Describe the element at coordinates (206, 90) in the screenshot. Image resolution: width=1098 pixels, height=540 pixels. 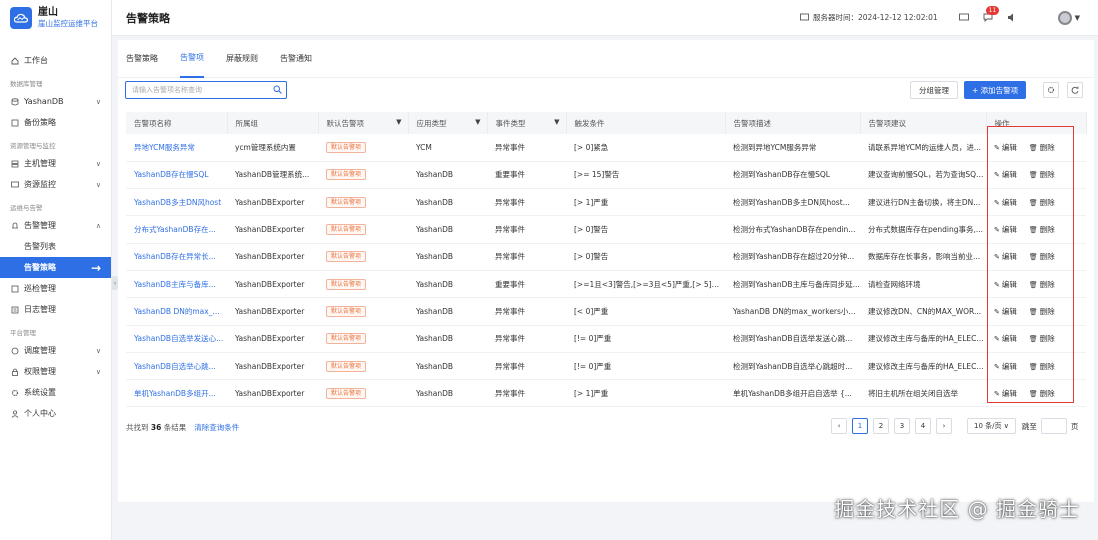
I see `search-input: 请输入告警项名称查询` at that location.